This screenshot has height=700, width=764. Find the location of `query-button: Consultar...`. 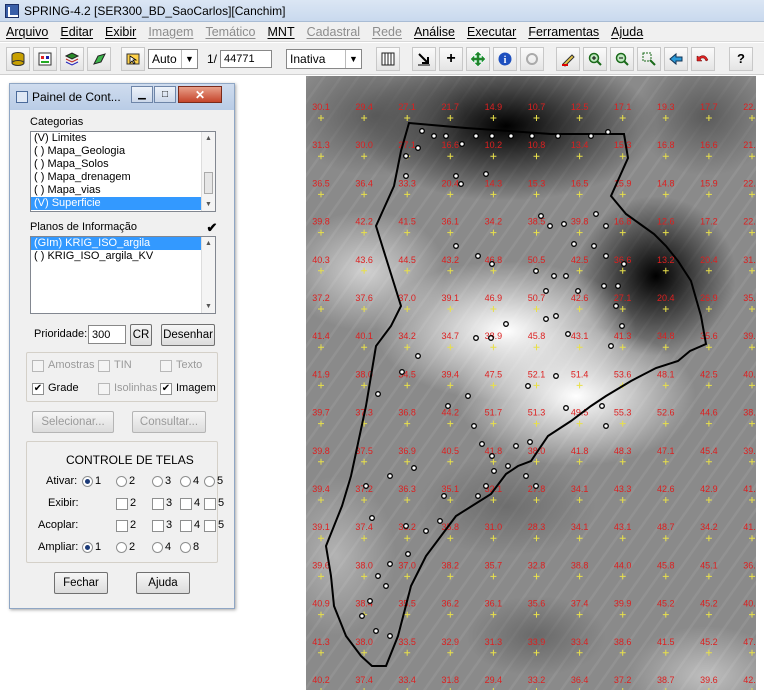

query-button: Consultar... is located at coordinates (169, 422).